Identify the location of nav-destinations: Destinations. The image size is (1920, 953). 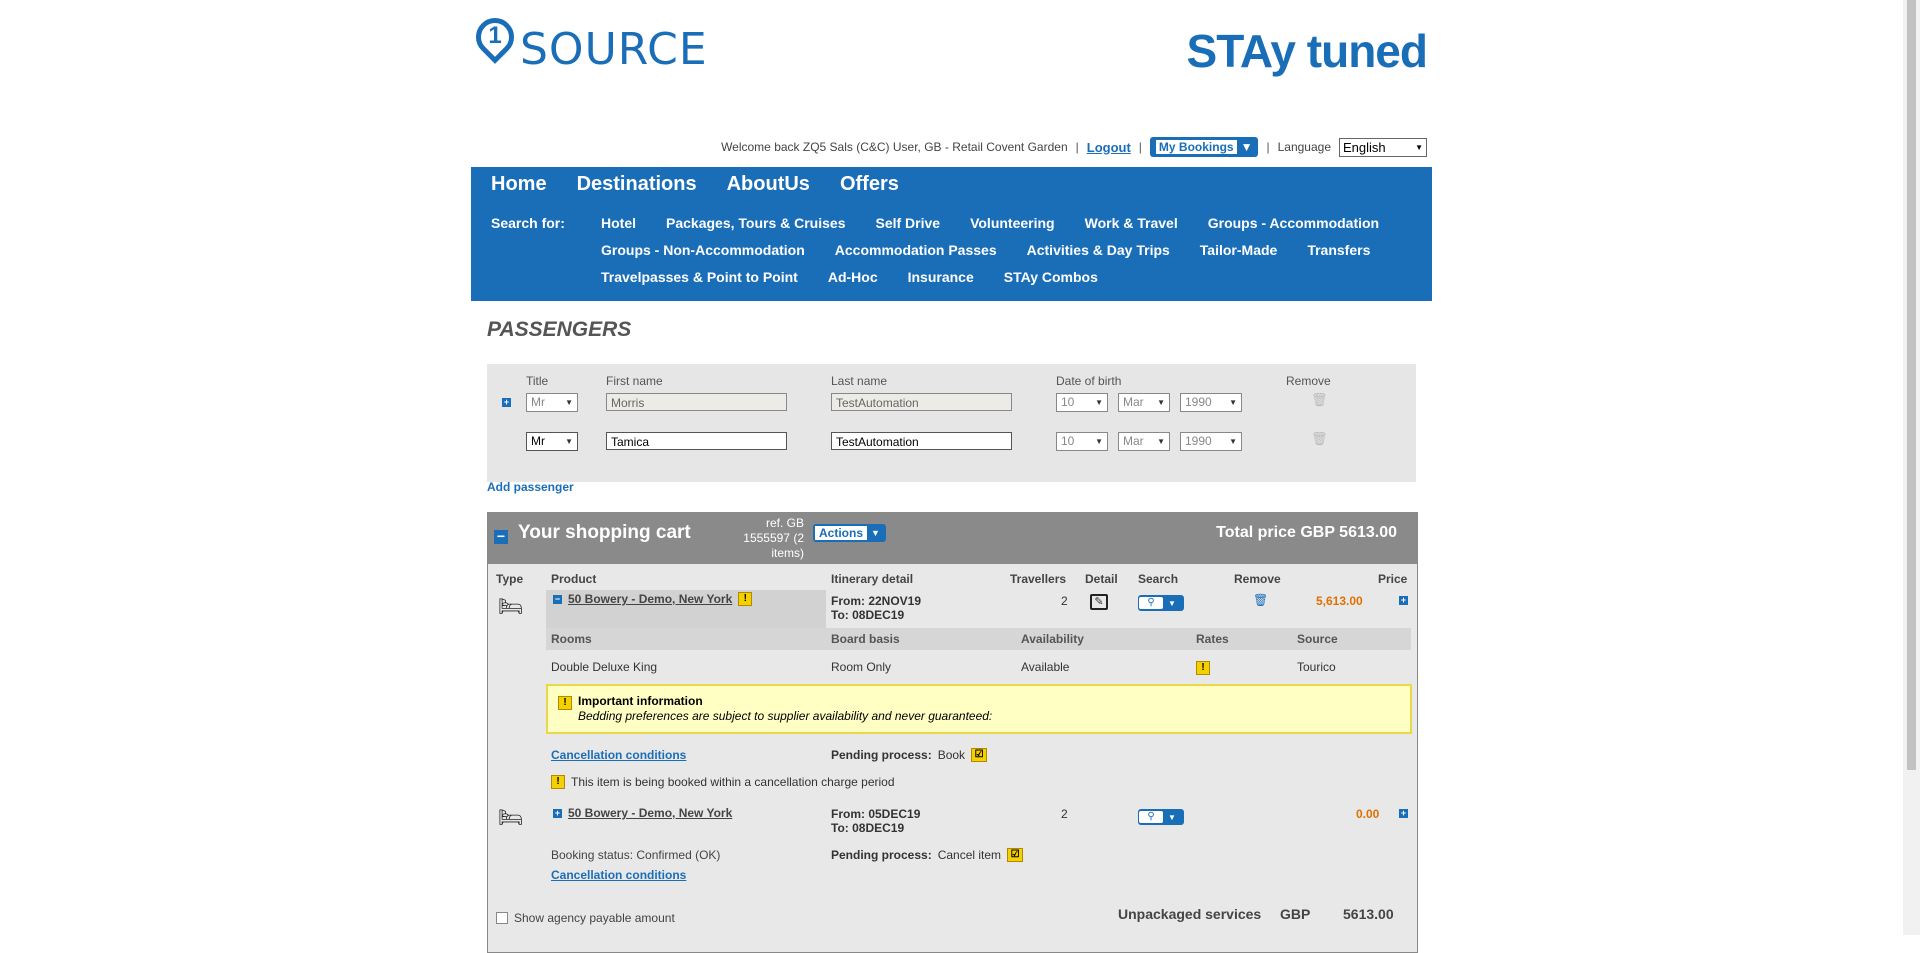
(637, 184).